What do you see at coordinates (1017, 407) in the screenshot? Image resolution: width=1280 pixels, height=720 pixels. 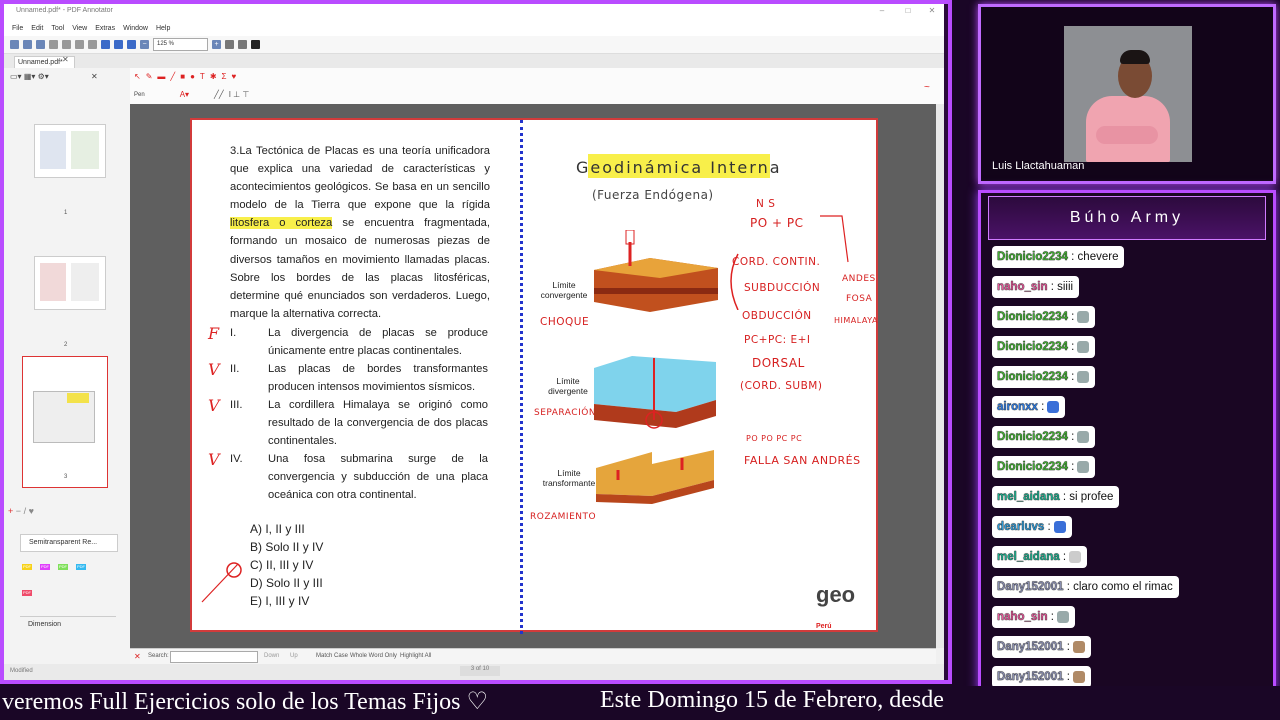 I see `chat-username: aironxx` at bounding box center [1017, 407].